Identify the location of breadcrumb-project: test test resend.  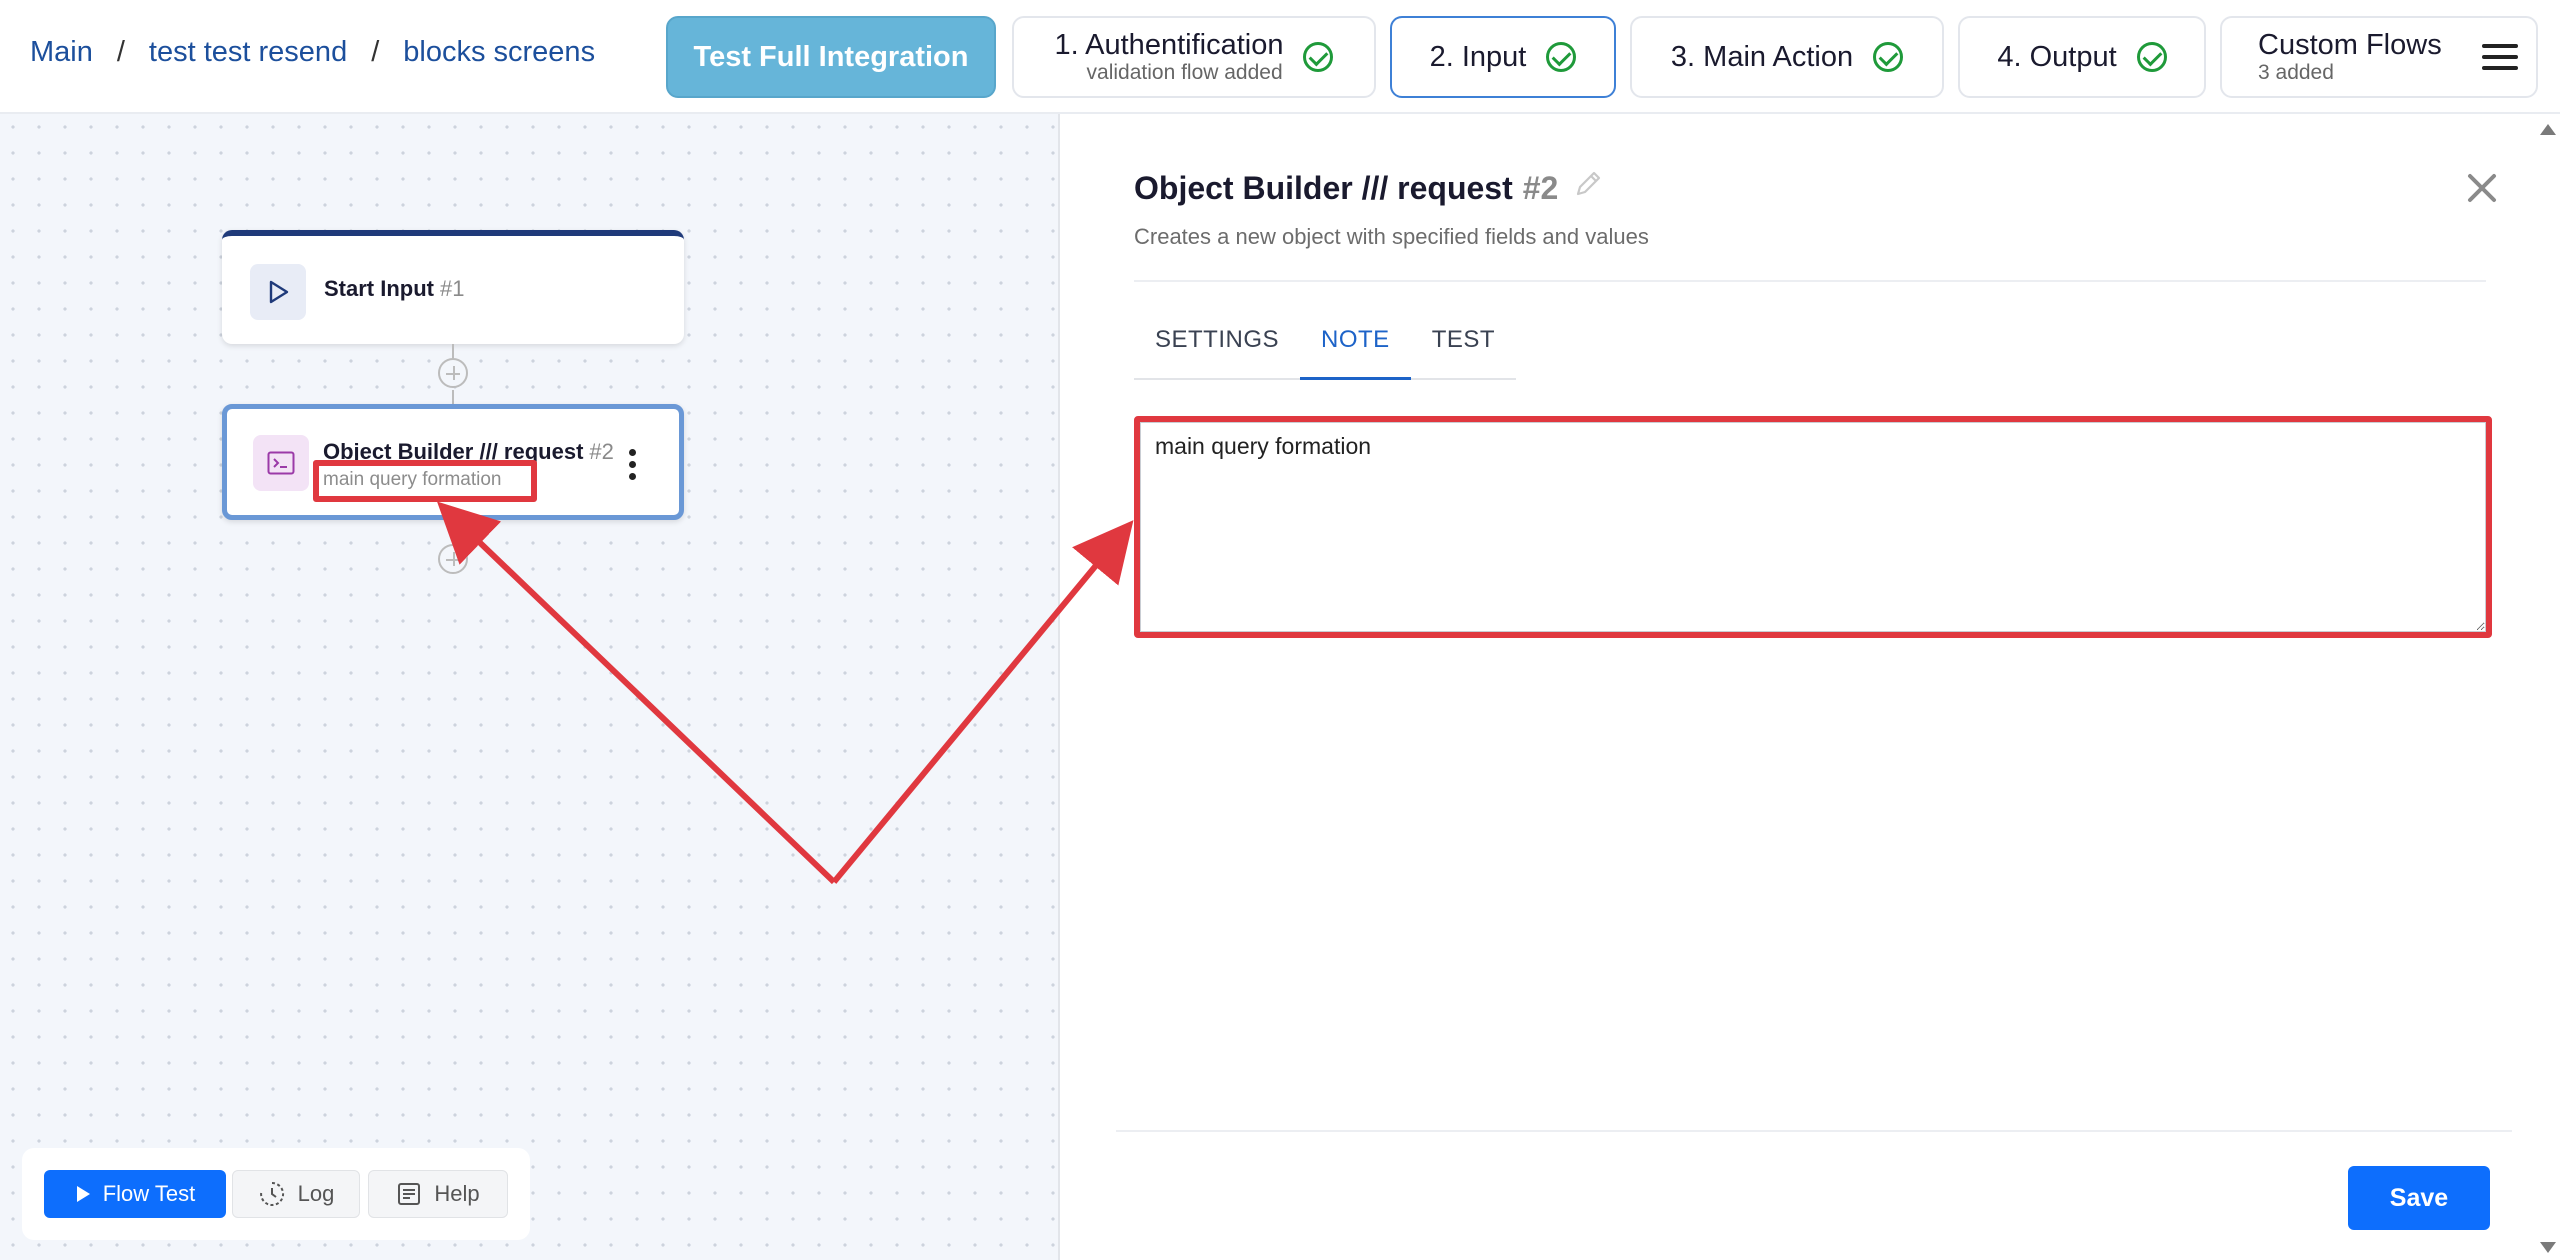
(248, 52).